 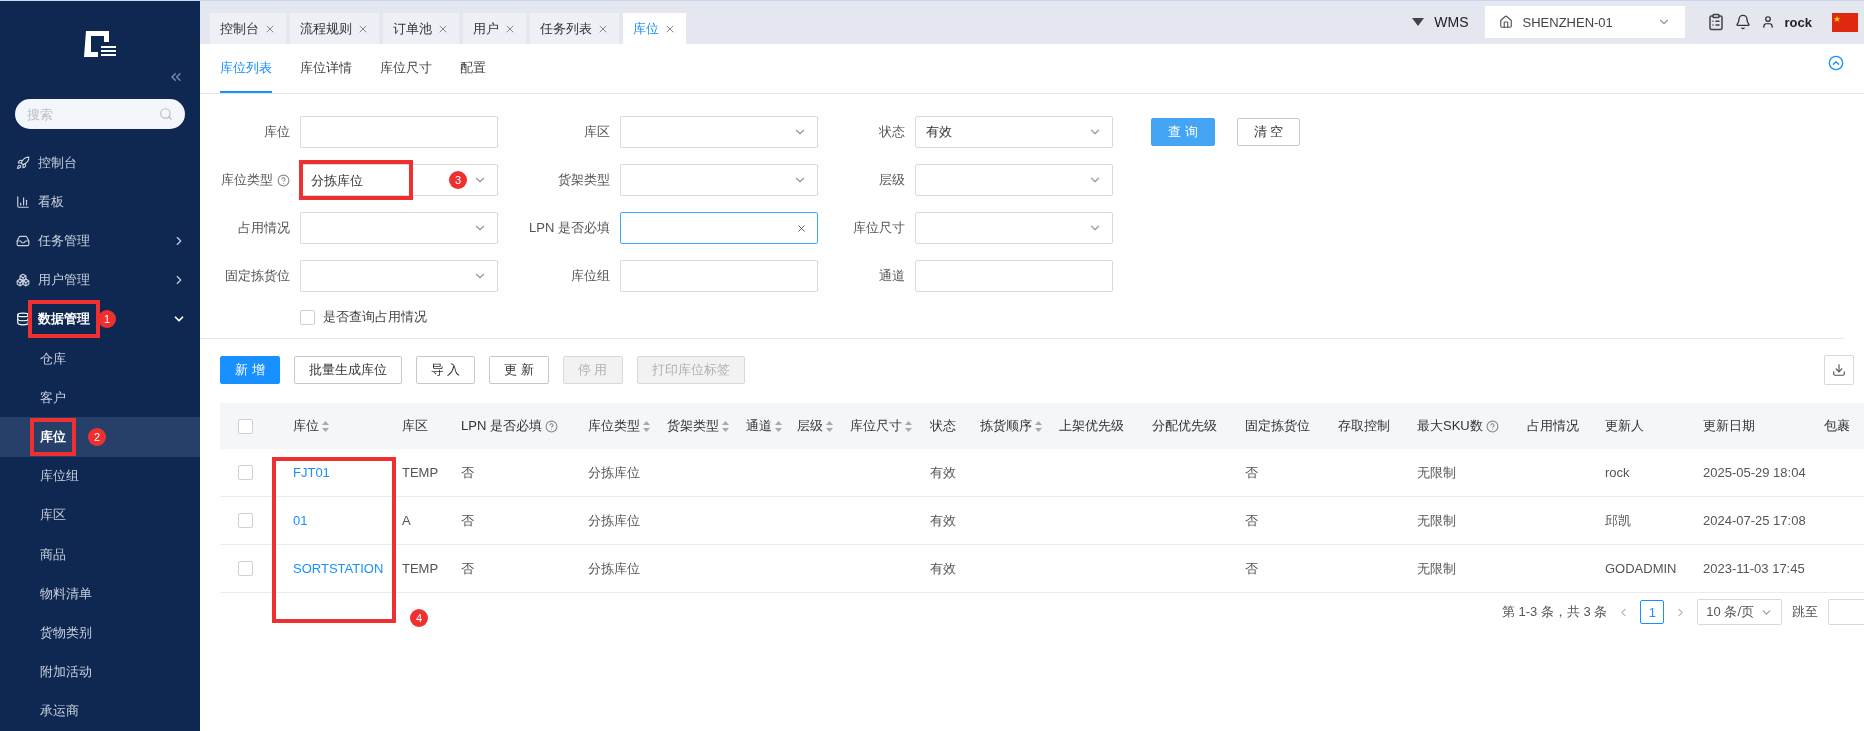 I want to click on search-field: 搜索, so click(x=100, y=114).